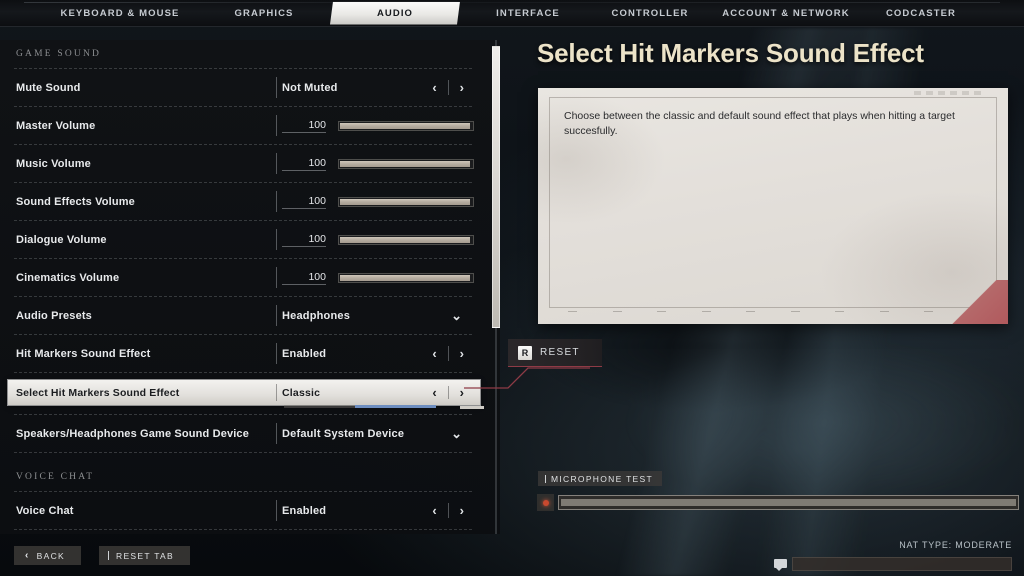 The height and width of the screenshot is (576, 1024). I want to click on chat-input-row, so click(892, 563).